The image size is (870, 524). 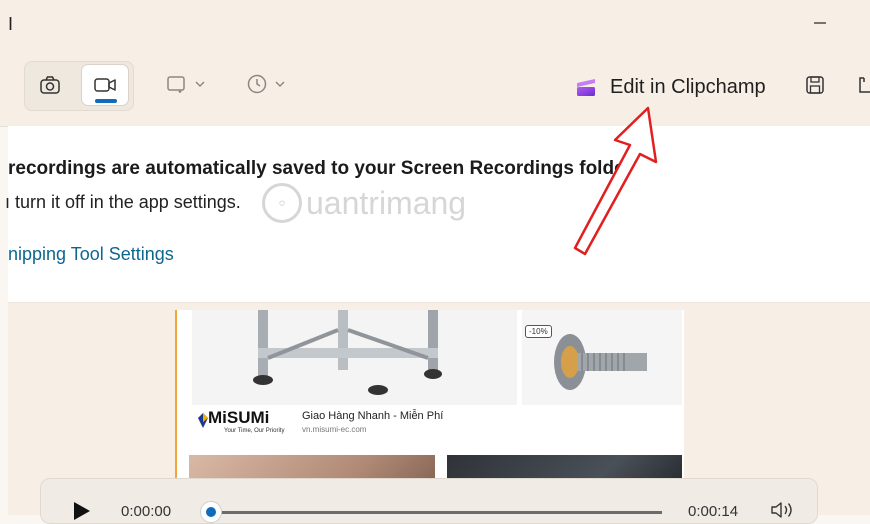 I want to click on edit-in-clipchamp-button: Edit in Clipchamp, so click(x=670, y=87).